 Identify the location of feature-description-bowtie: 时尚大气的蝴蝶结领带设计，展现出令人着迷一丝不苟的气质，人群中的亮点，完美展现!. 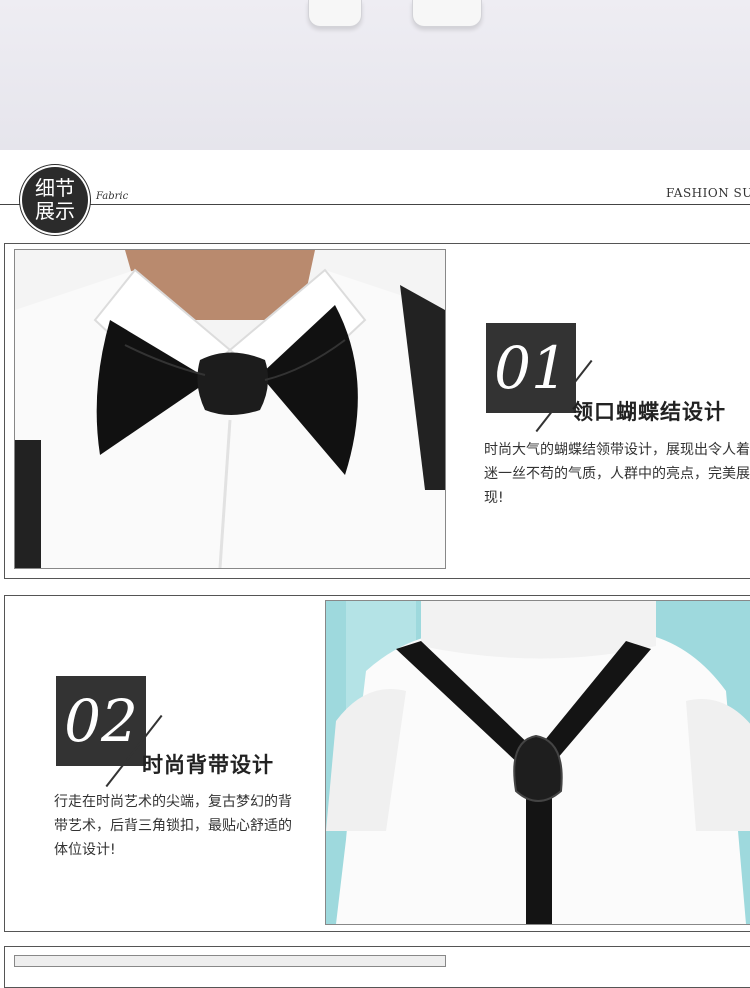
(617, 474).